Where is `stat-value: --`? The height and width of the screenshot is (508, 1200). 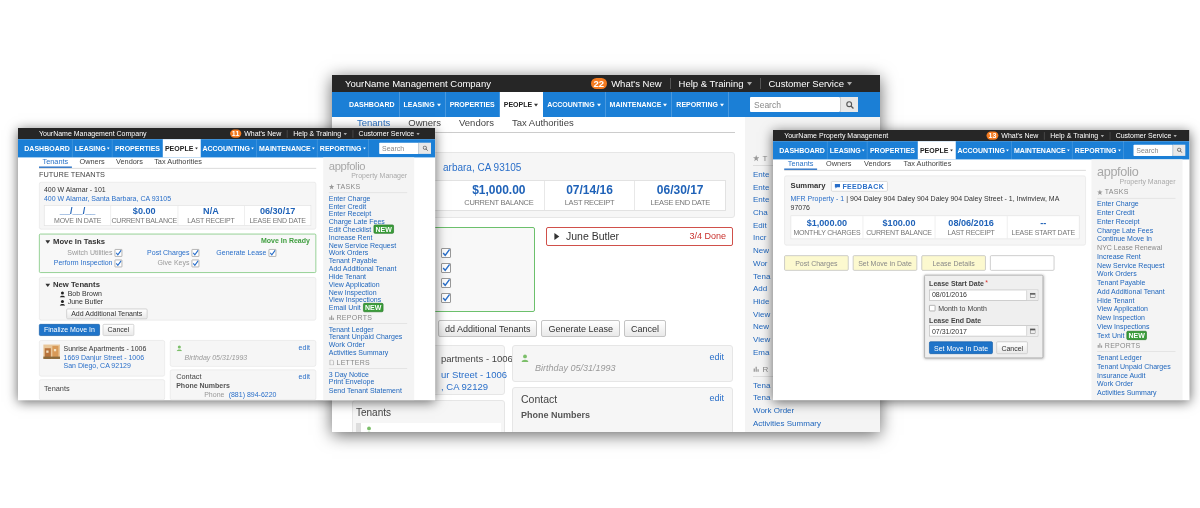 stat-value: -- is located at coordinates (1043, 223).